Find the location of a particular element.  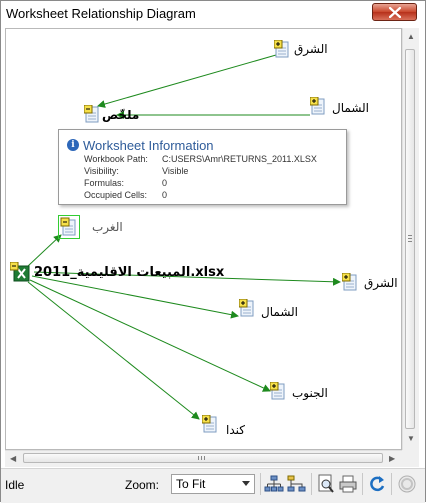

refresh-button is located at coordinates (377, 484).